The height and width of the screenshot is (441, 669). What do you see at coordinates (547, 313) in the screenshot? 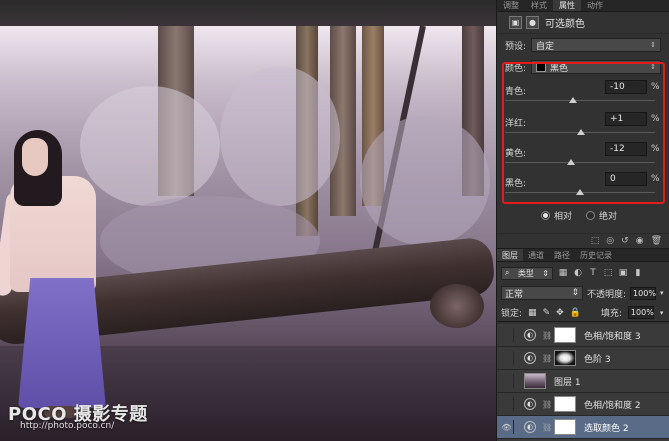
I see `lock-image-icon: ✎` at bounding box center [547, 313].